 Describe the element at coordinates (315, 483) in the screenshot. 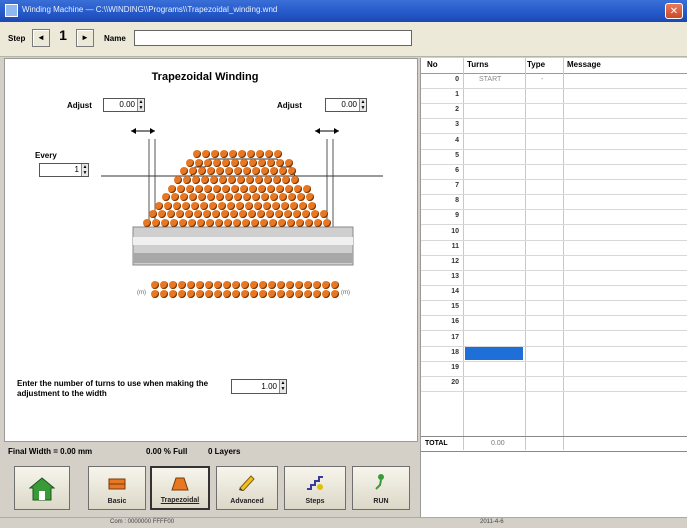

I see `steps-icon` at that location.